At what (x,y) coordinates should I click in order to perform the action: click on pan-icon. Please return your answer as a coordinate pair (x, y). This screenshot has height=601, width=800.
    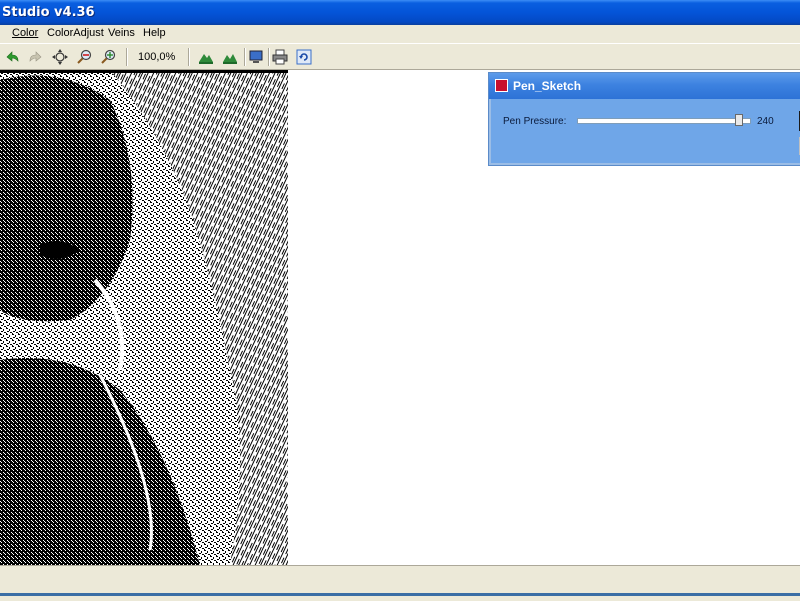
    Looking at the image, I should click on (60, 57).